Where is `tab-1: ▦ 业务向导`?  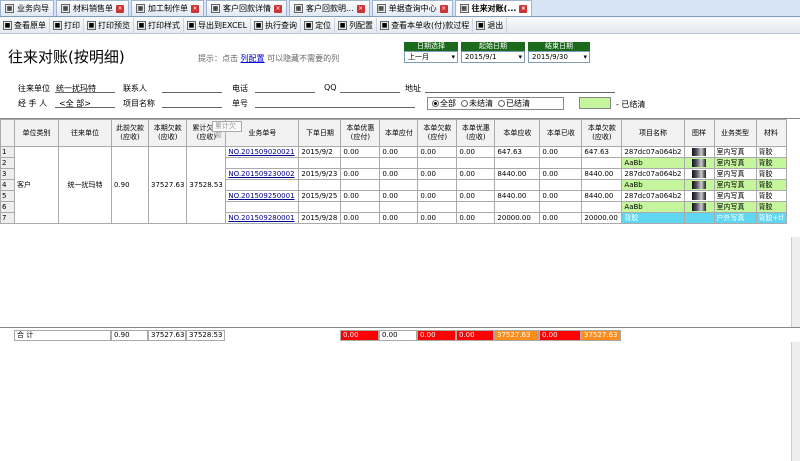
tab-1: ▦ 业务向导 is located at coordinates (27, 8).